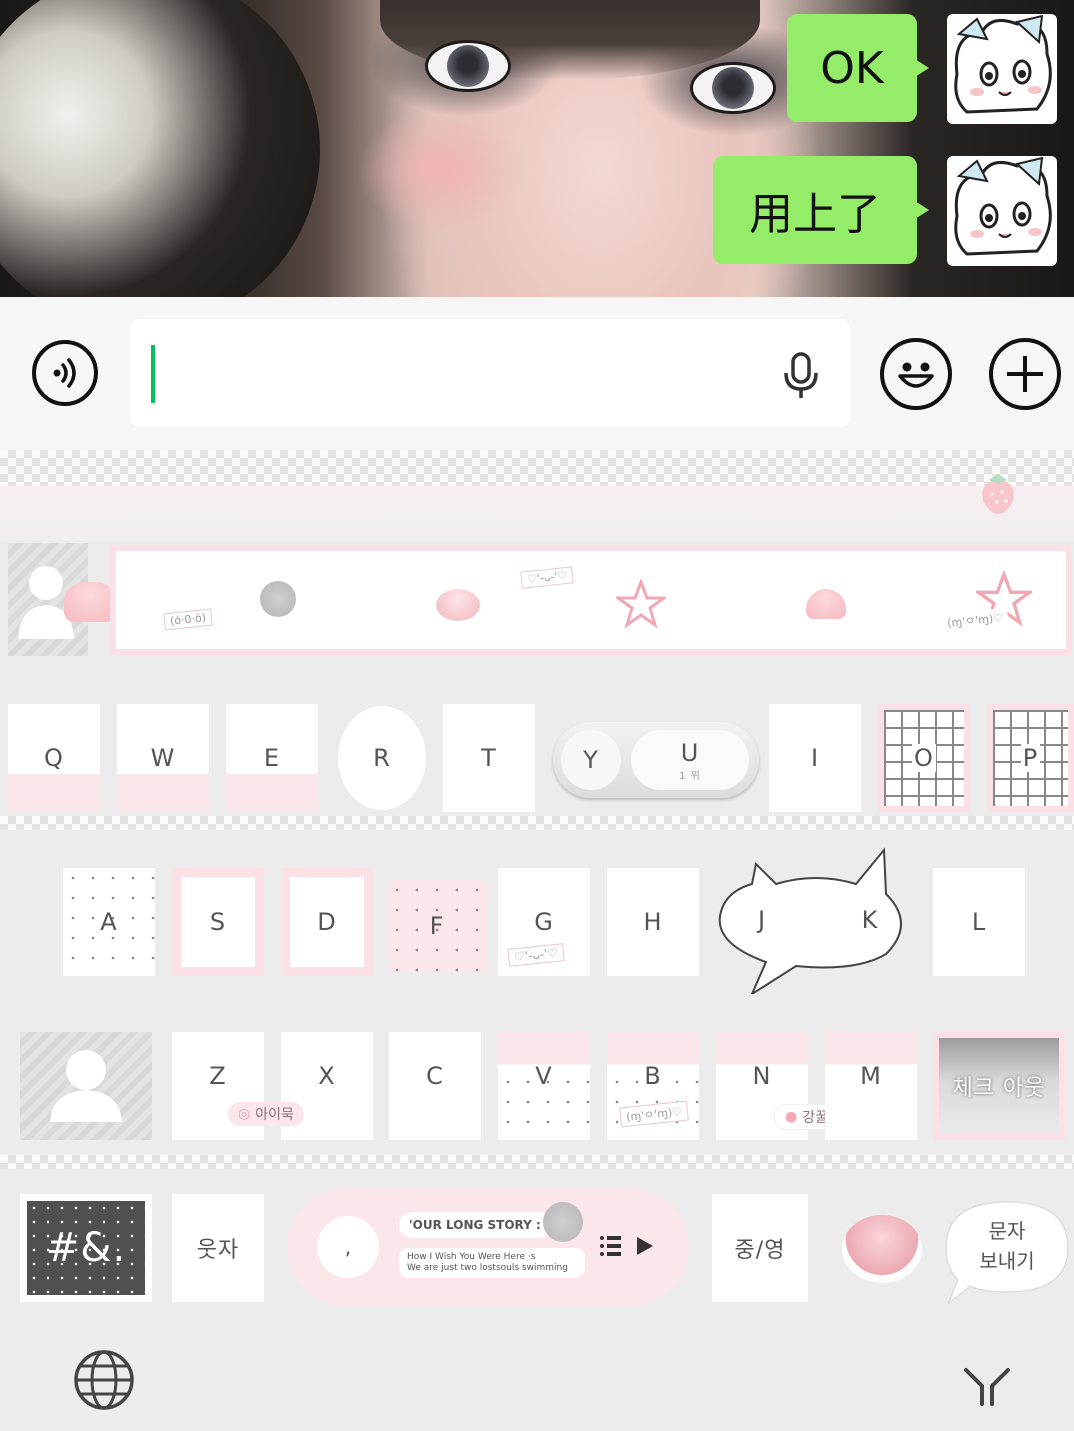 This screenshot has width=1074, height=1431. I want to click on message-bubble-used: 用上了, so click(821, 210).